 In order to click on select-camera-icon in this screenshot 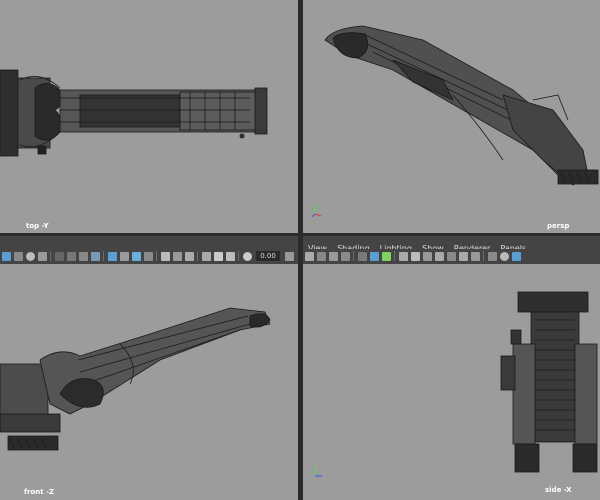, I will do `click(374, 256)`.